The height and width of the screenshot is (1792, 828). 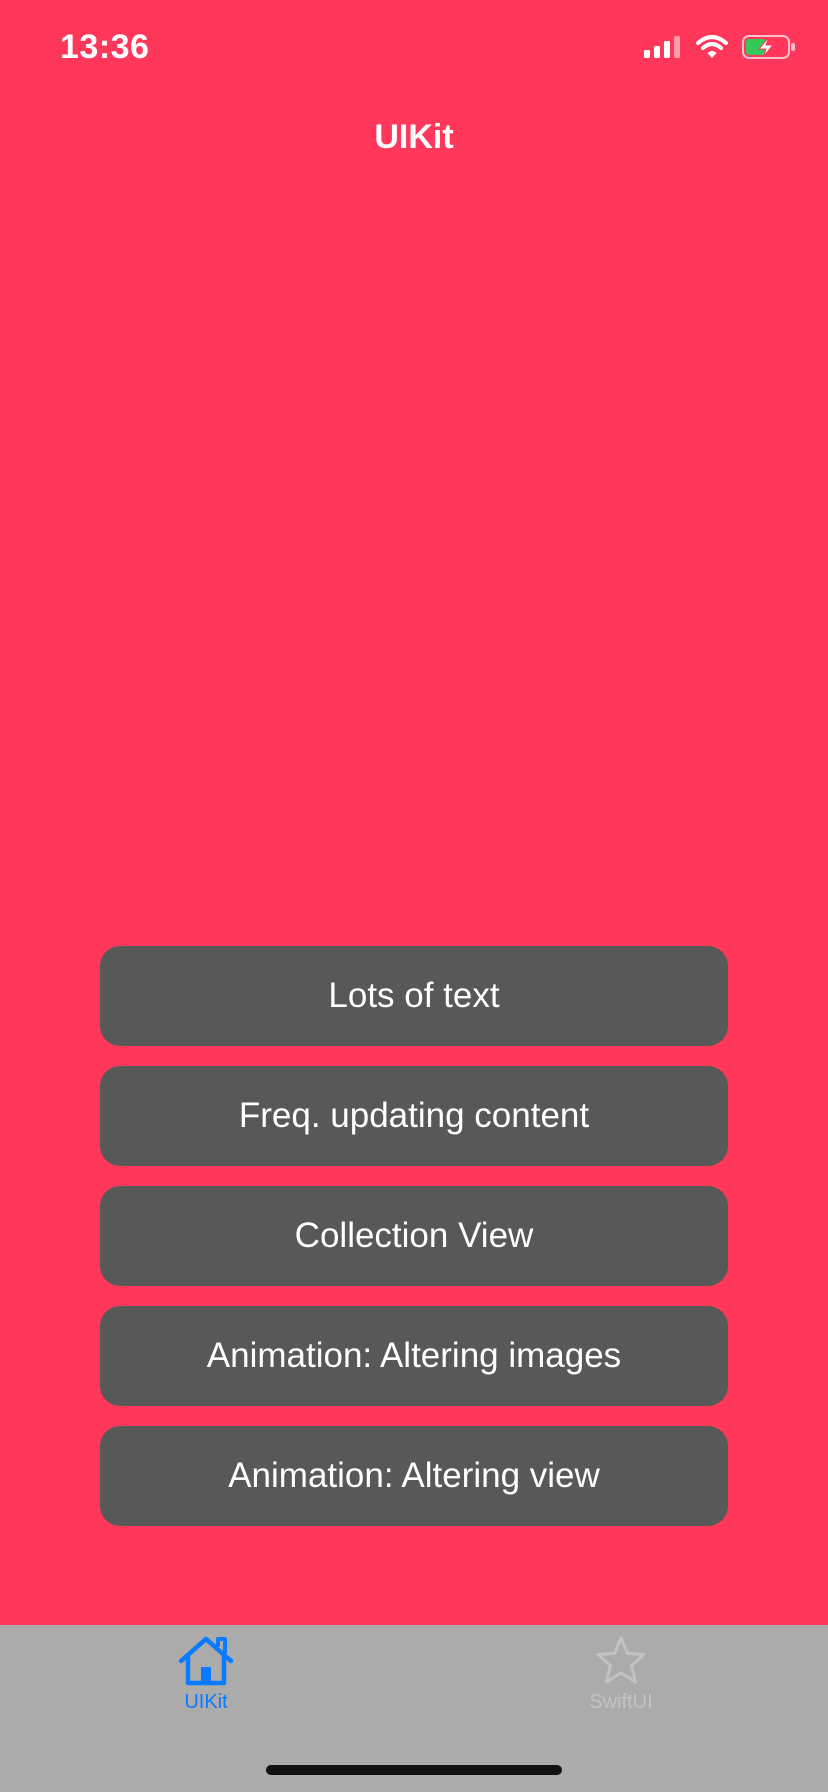 What do you see at coordinates (663, 49) in the screenshot?
I see `cellular-signal-icon` at bounding box center [663, 49].